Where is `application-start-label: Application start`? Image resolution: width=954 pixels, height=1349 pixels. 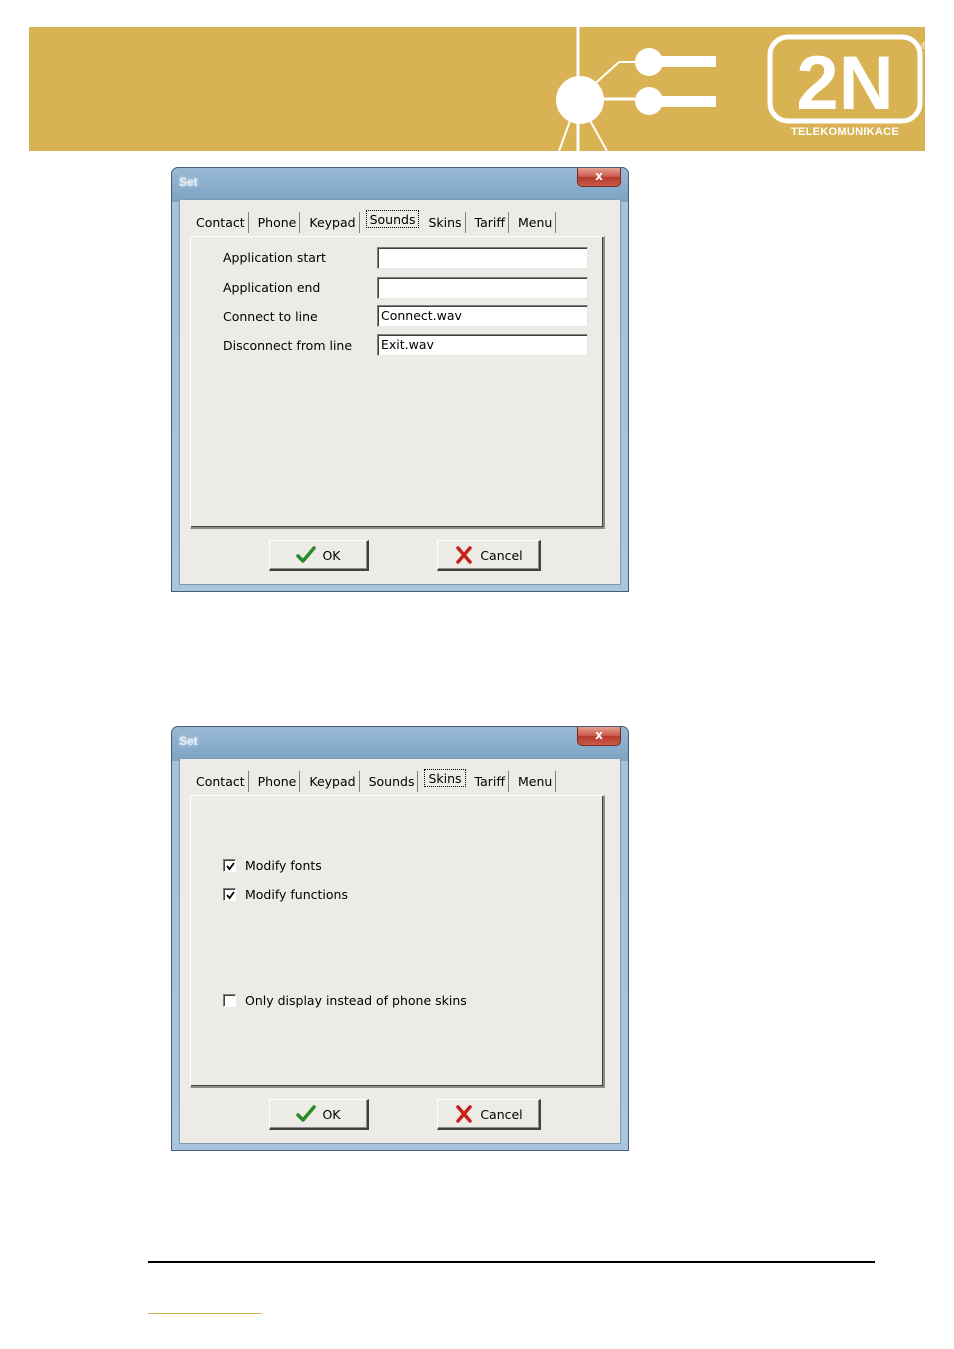
application-start-label: Application start is located at coordinates (274, 257).